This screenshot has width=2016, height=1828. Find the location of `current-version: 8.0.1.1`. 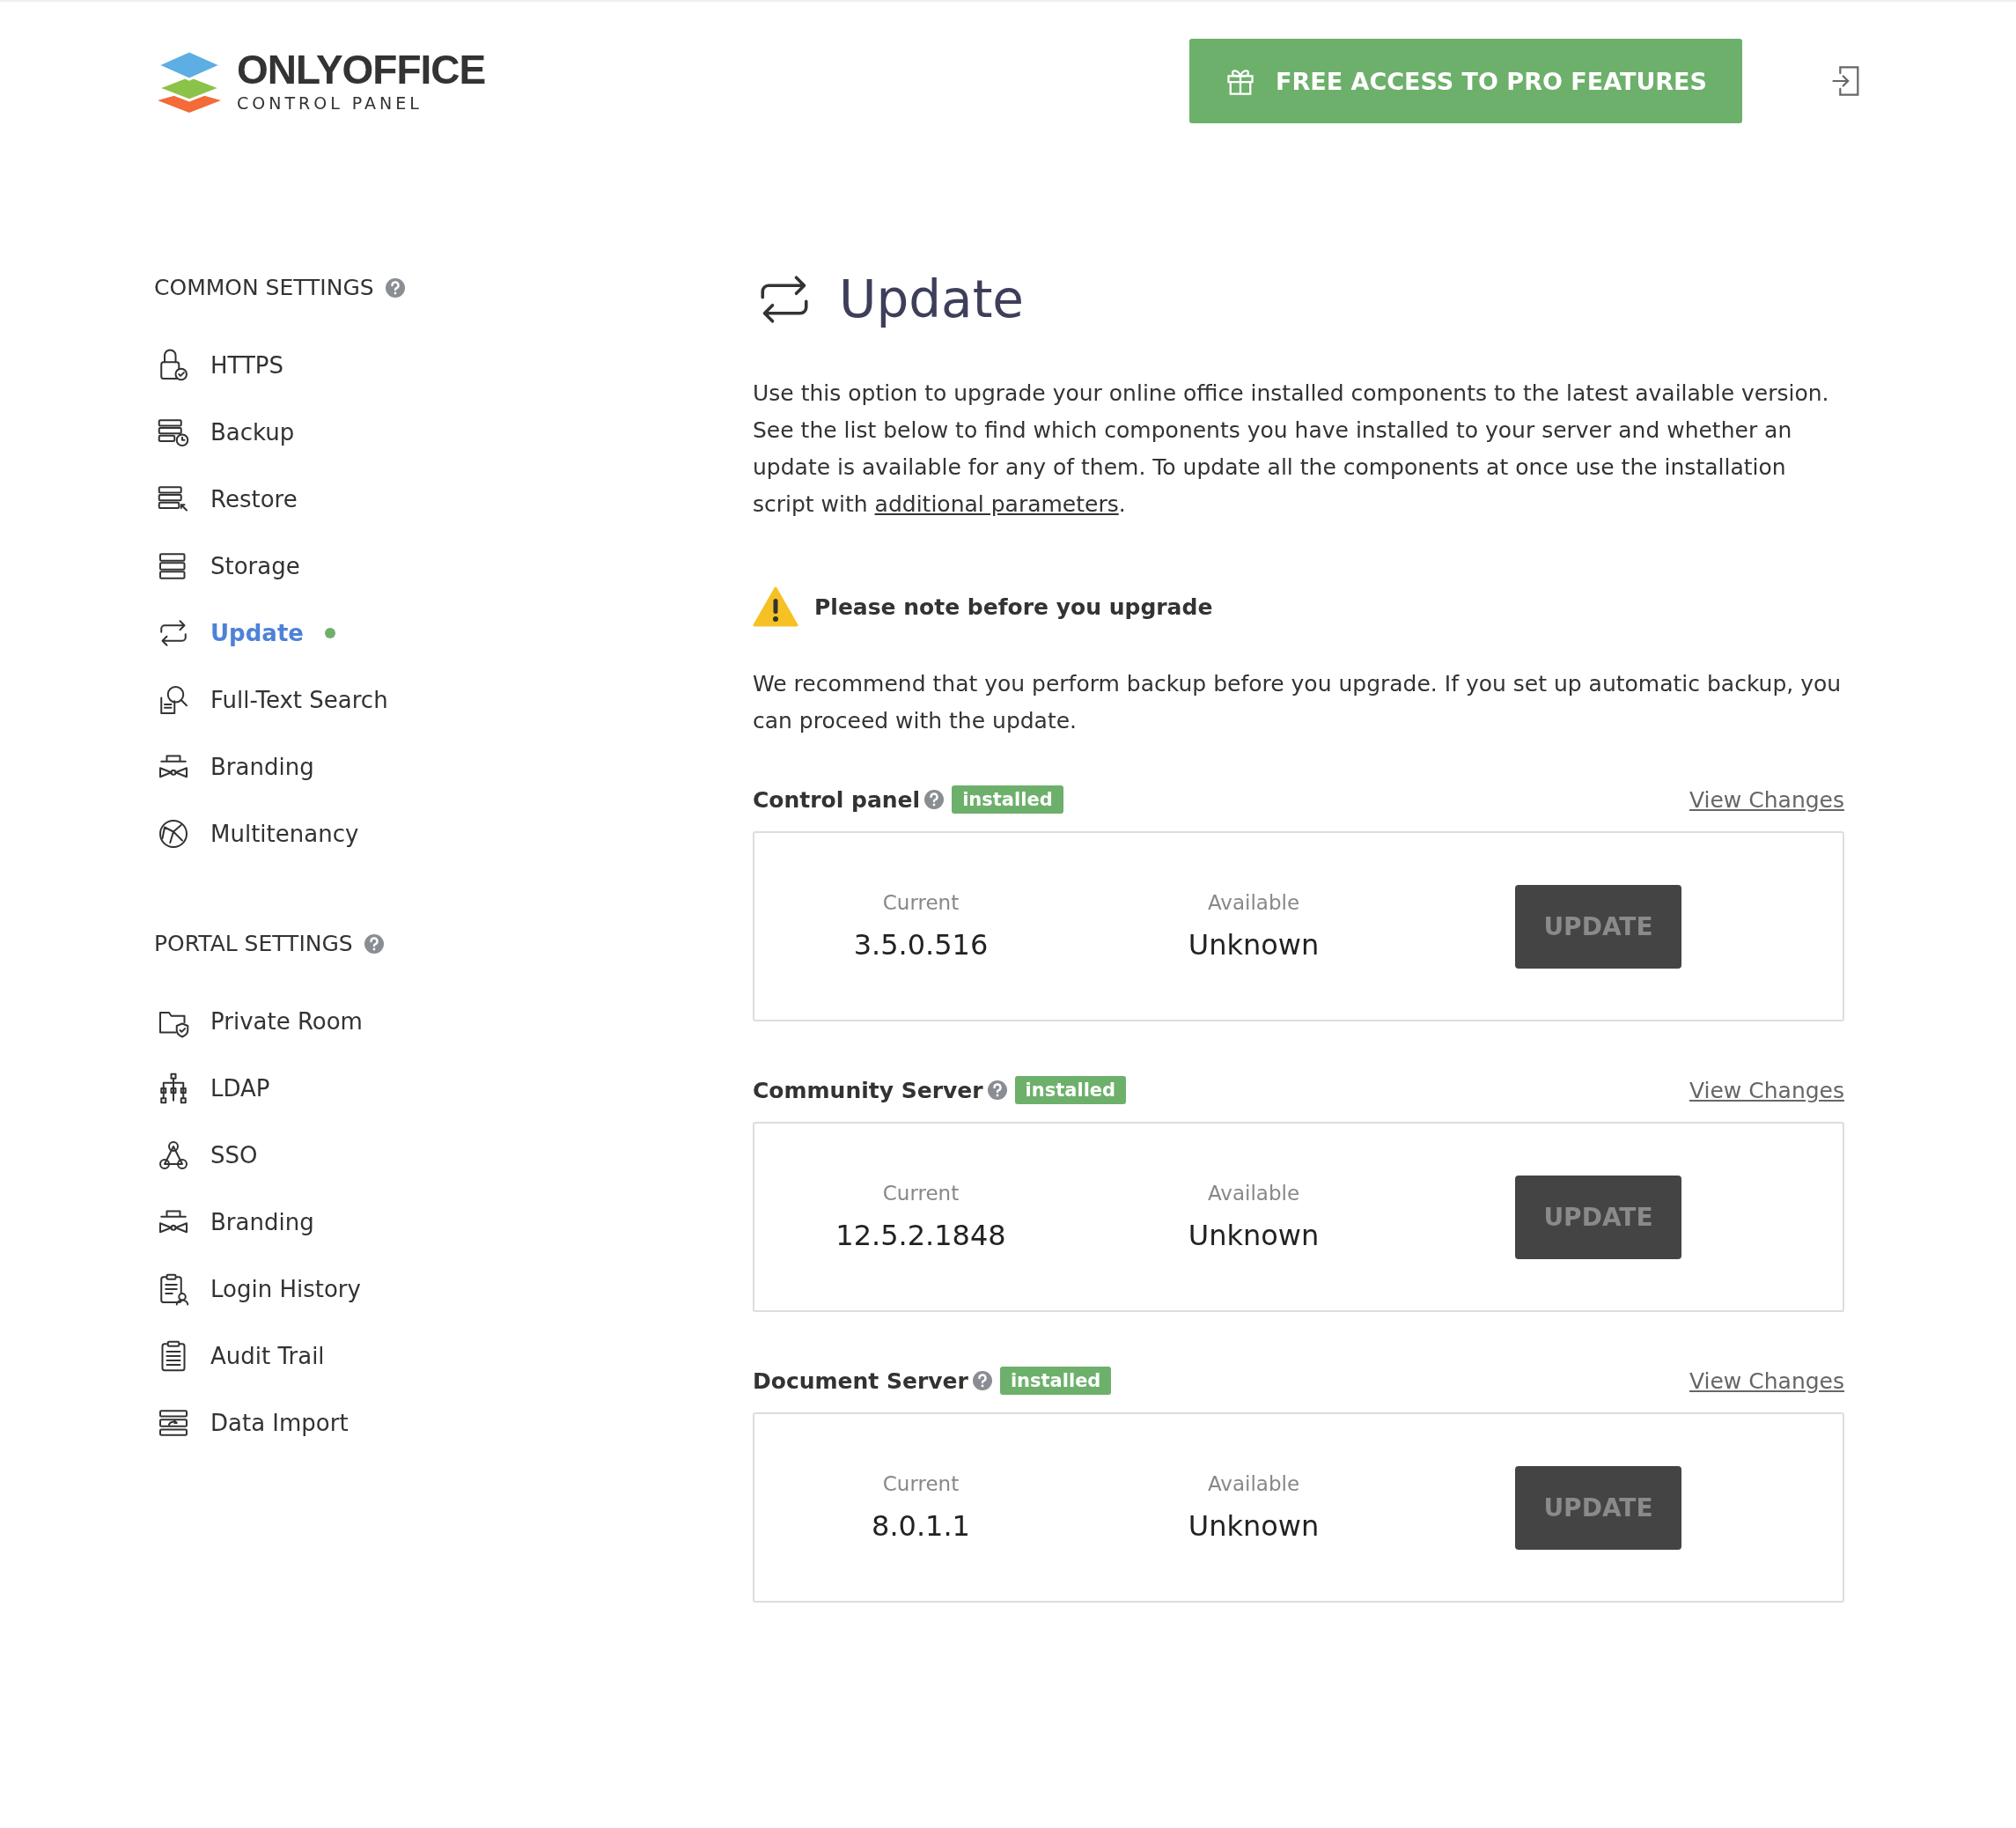

current-version: 8.0.1.1 is located at coordinates (921, 1526).